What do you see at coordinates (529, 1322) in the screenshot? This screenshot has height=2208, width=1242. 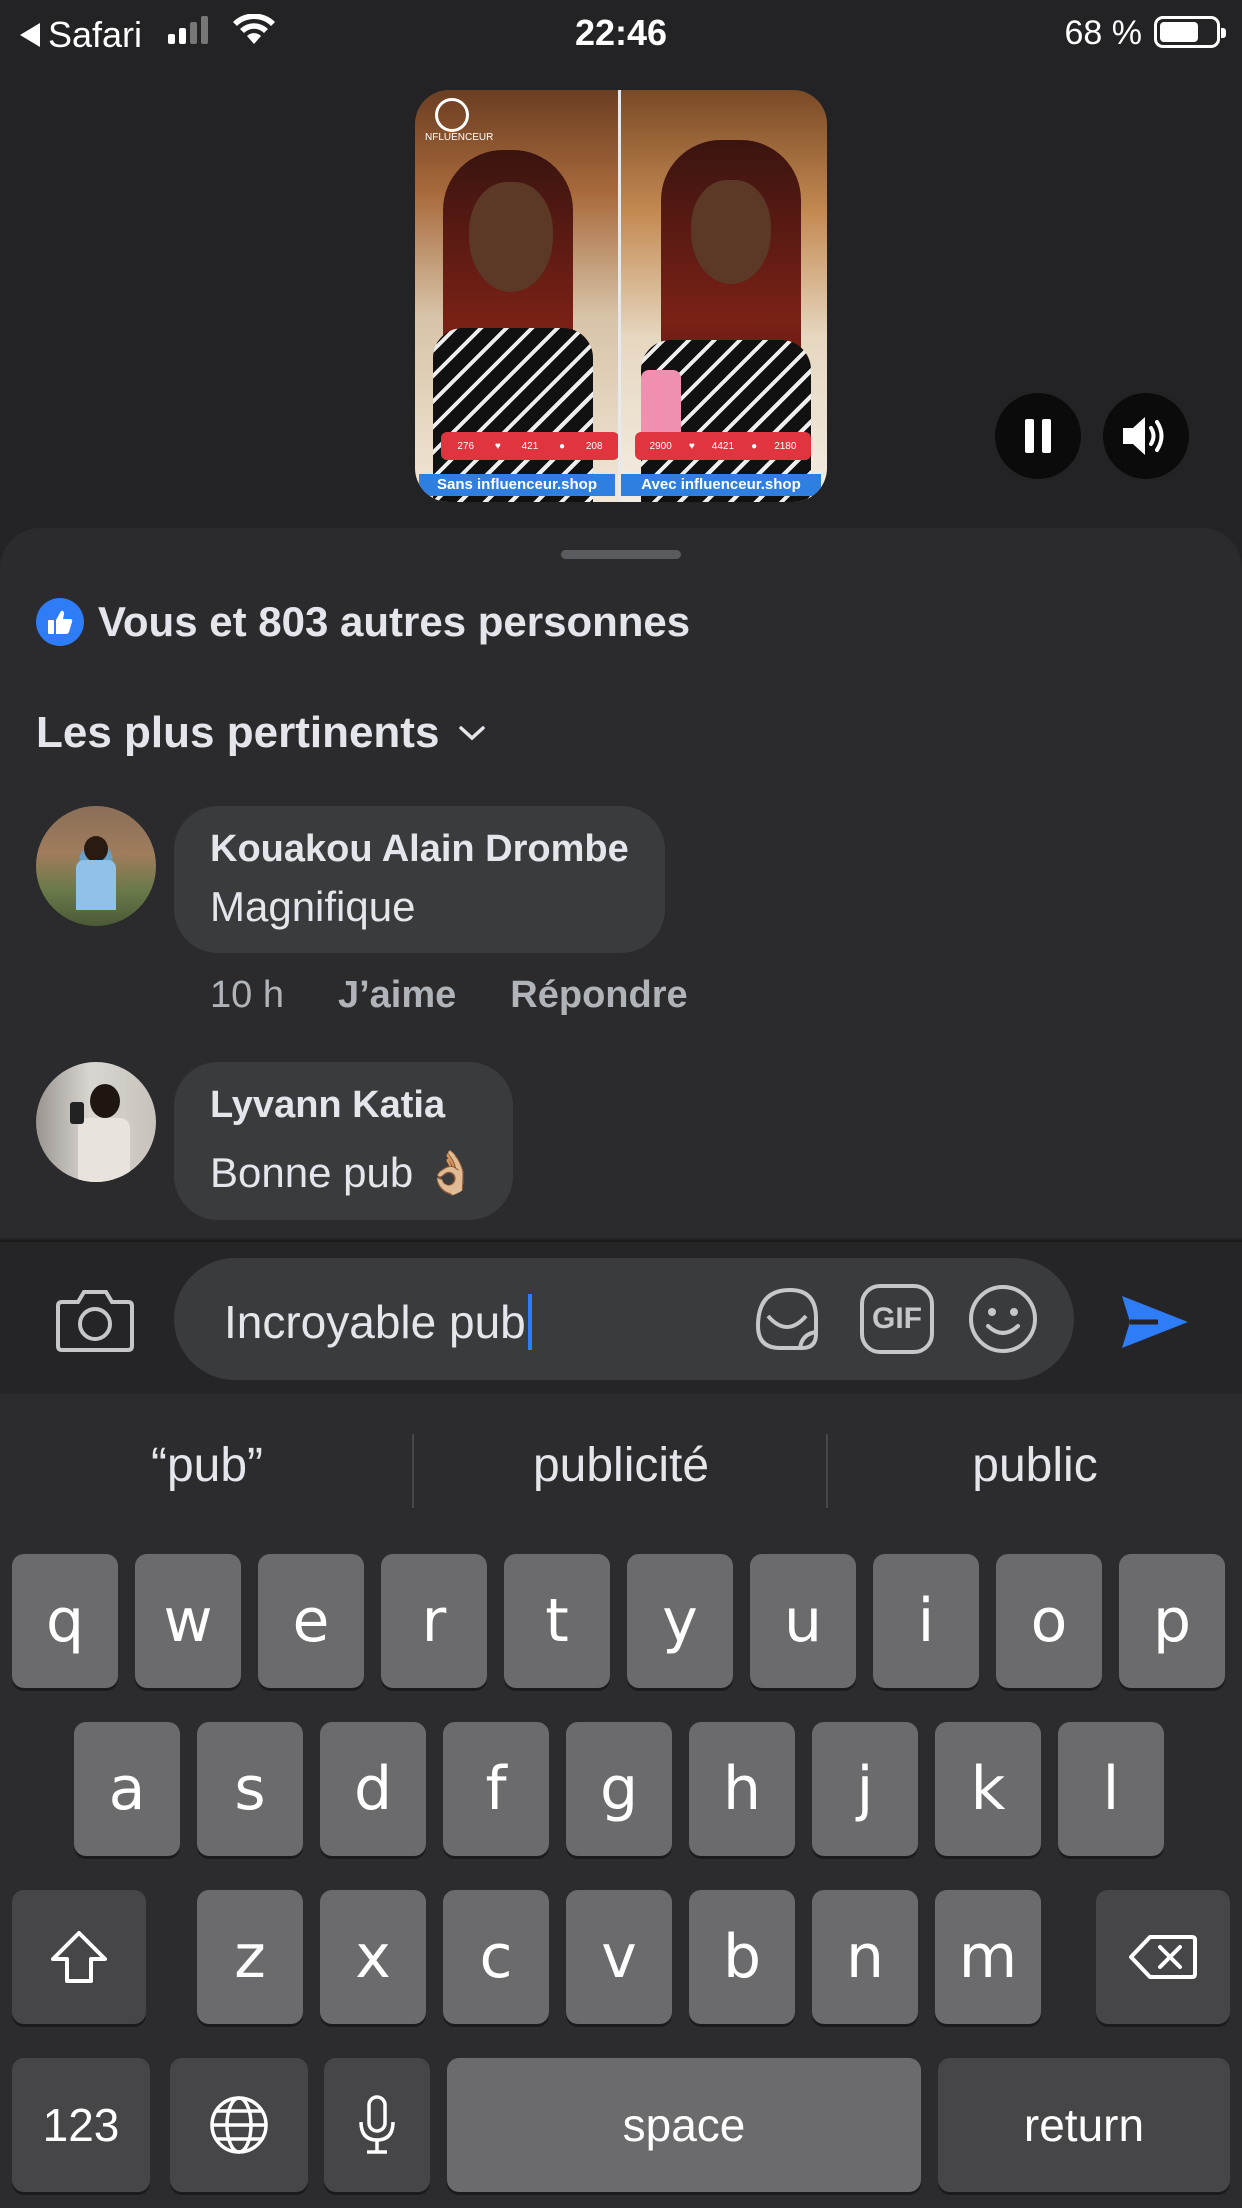 I see `text-caret` at bounding box center [529, 1322].